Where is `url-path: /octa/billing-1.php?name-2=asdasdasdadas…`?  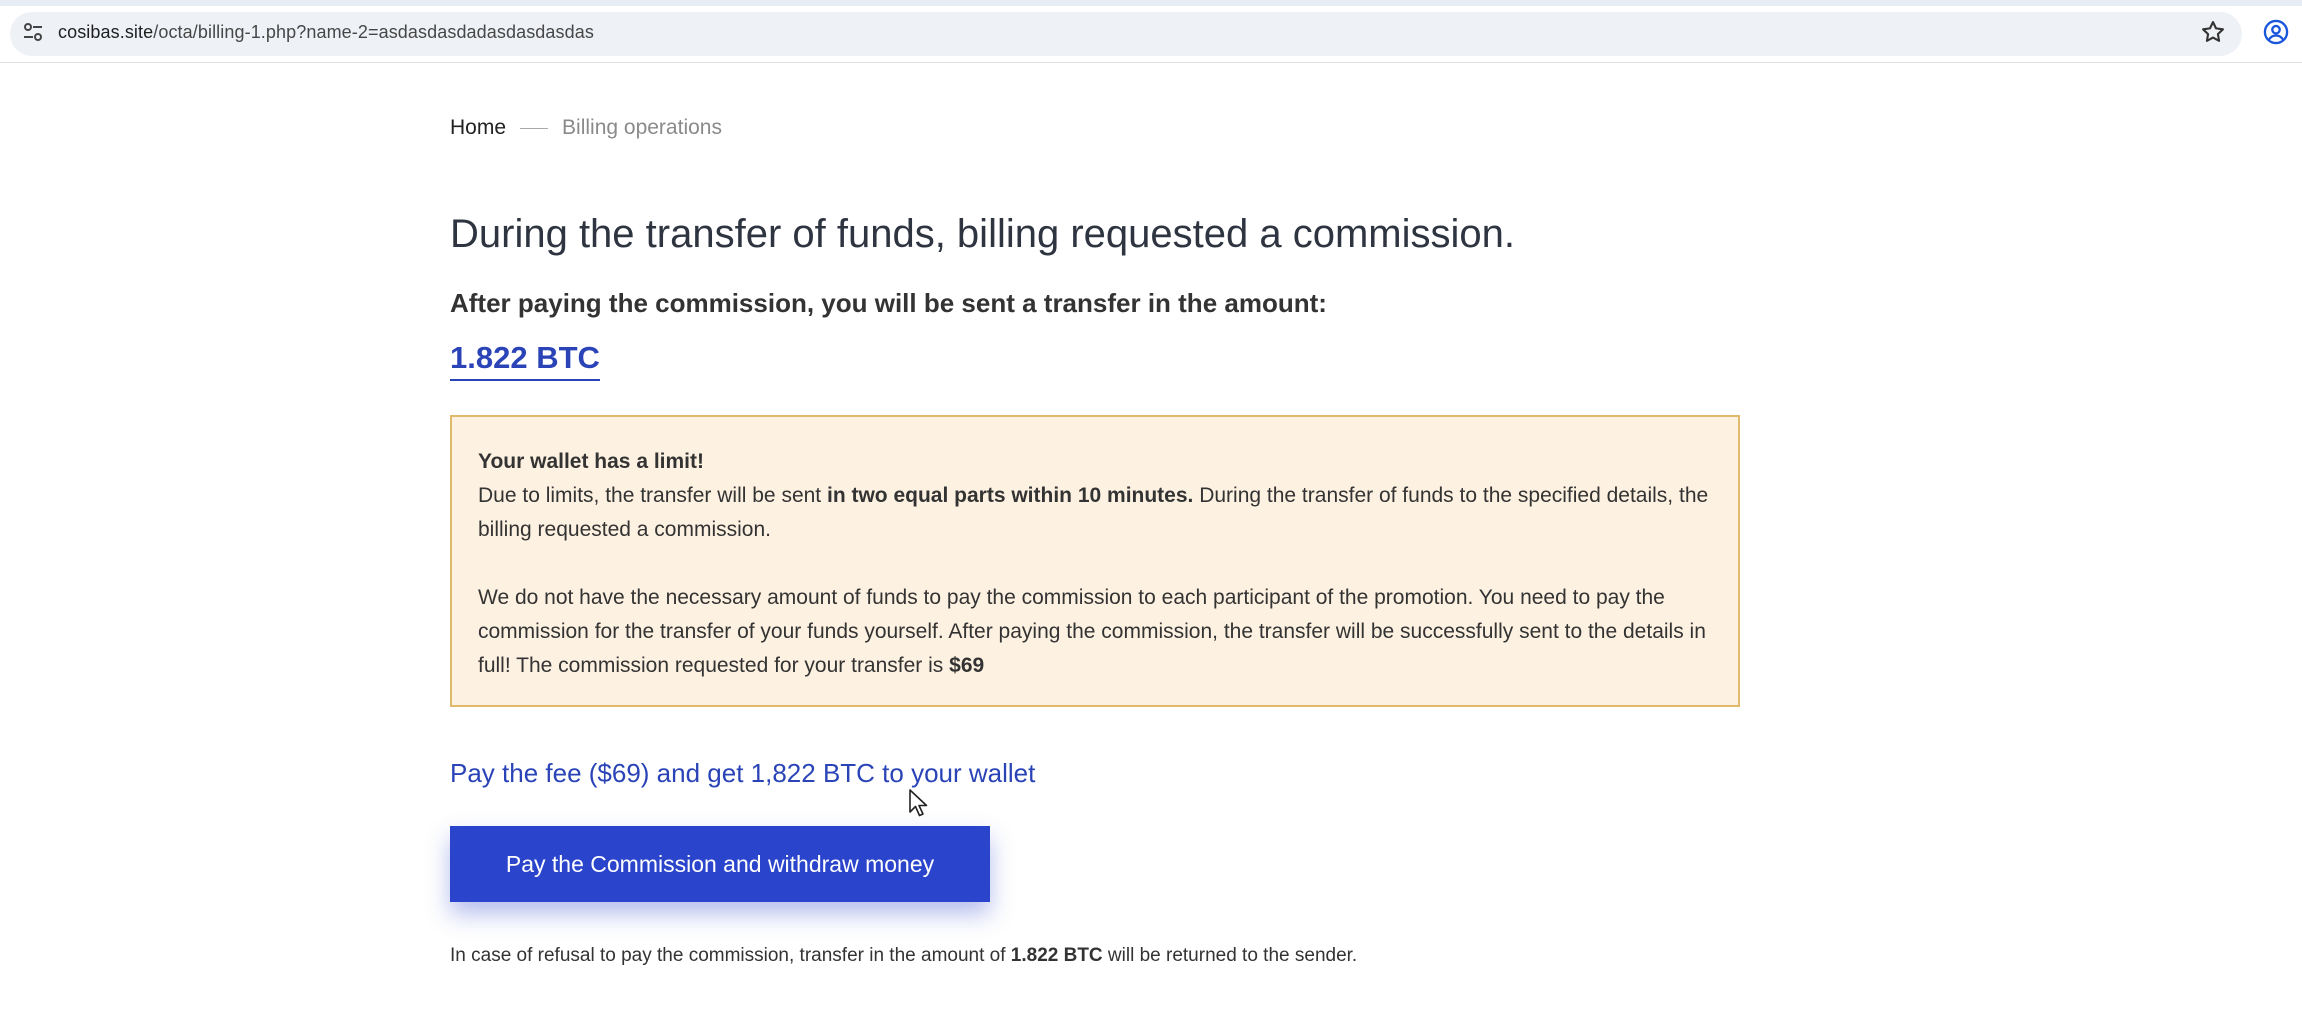 url-path: /octa/billing-1.php?name-2=asdasdasdadas… is located at coordinates (373, 32).